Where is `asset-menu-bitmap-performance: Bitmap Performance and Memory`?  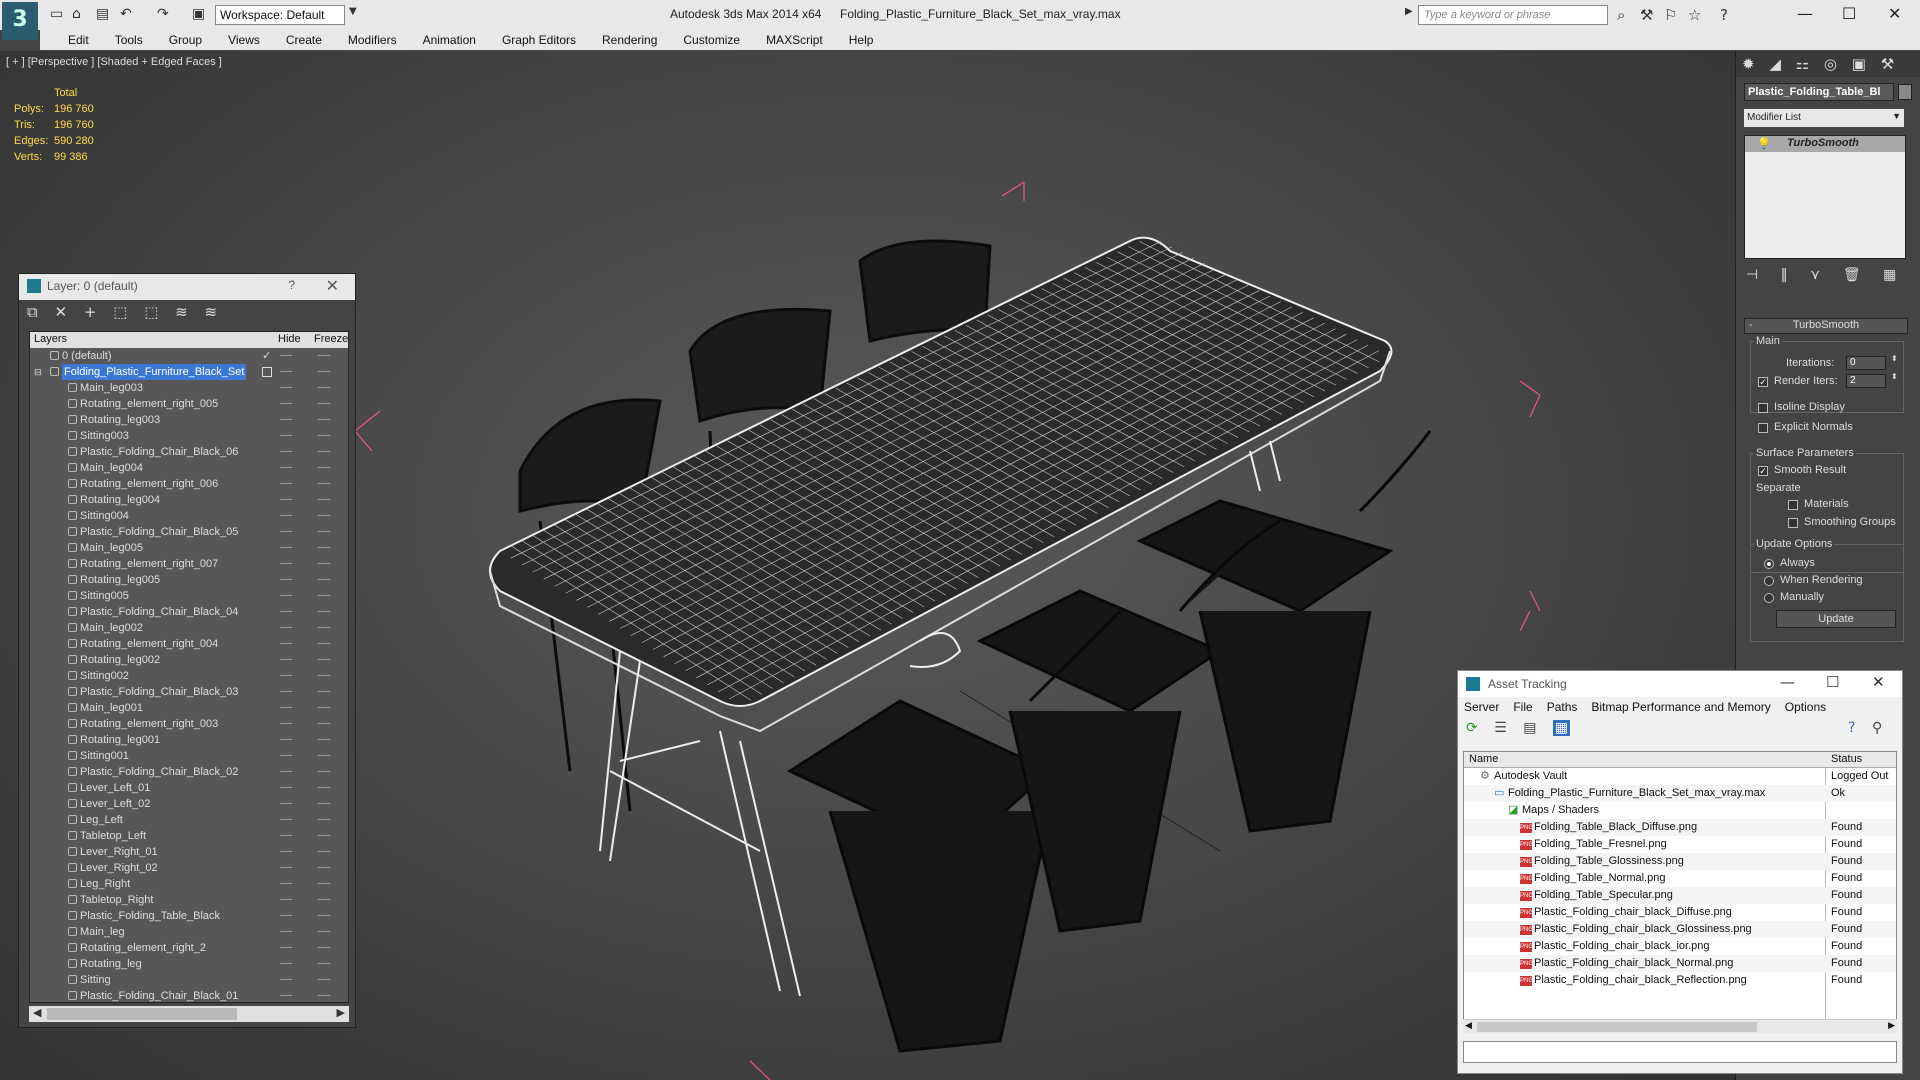 asset-menu-bitmap-performance: Bitmap Performance and Memory is located at coordinates (1680, 708).